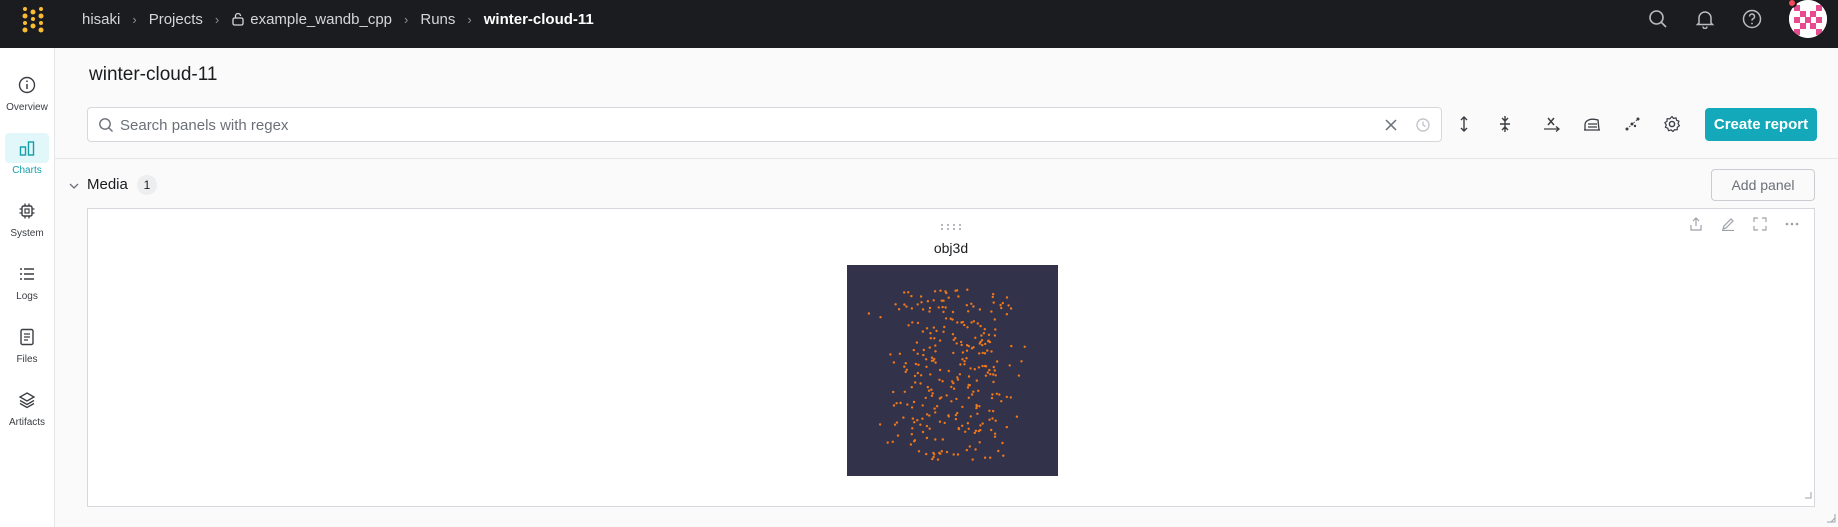  What do you see at coordinates (1592, 124) in the screenshot?
I see `smoothing-icon` at bounding box center [1592, 124].